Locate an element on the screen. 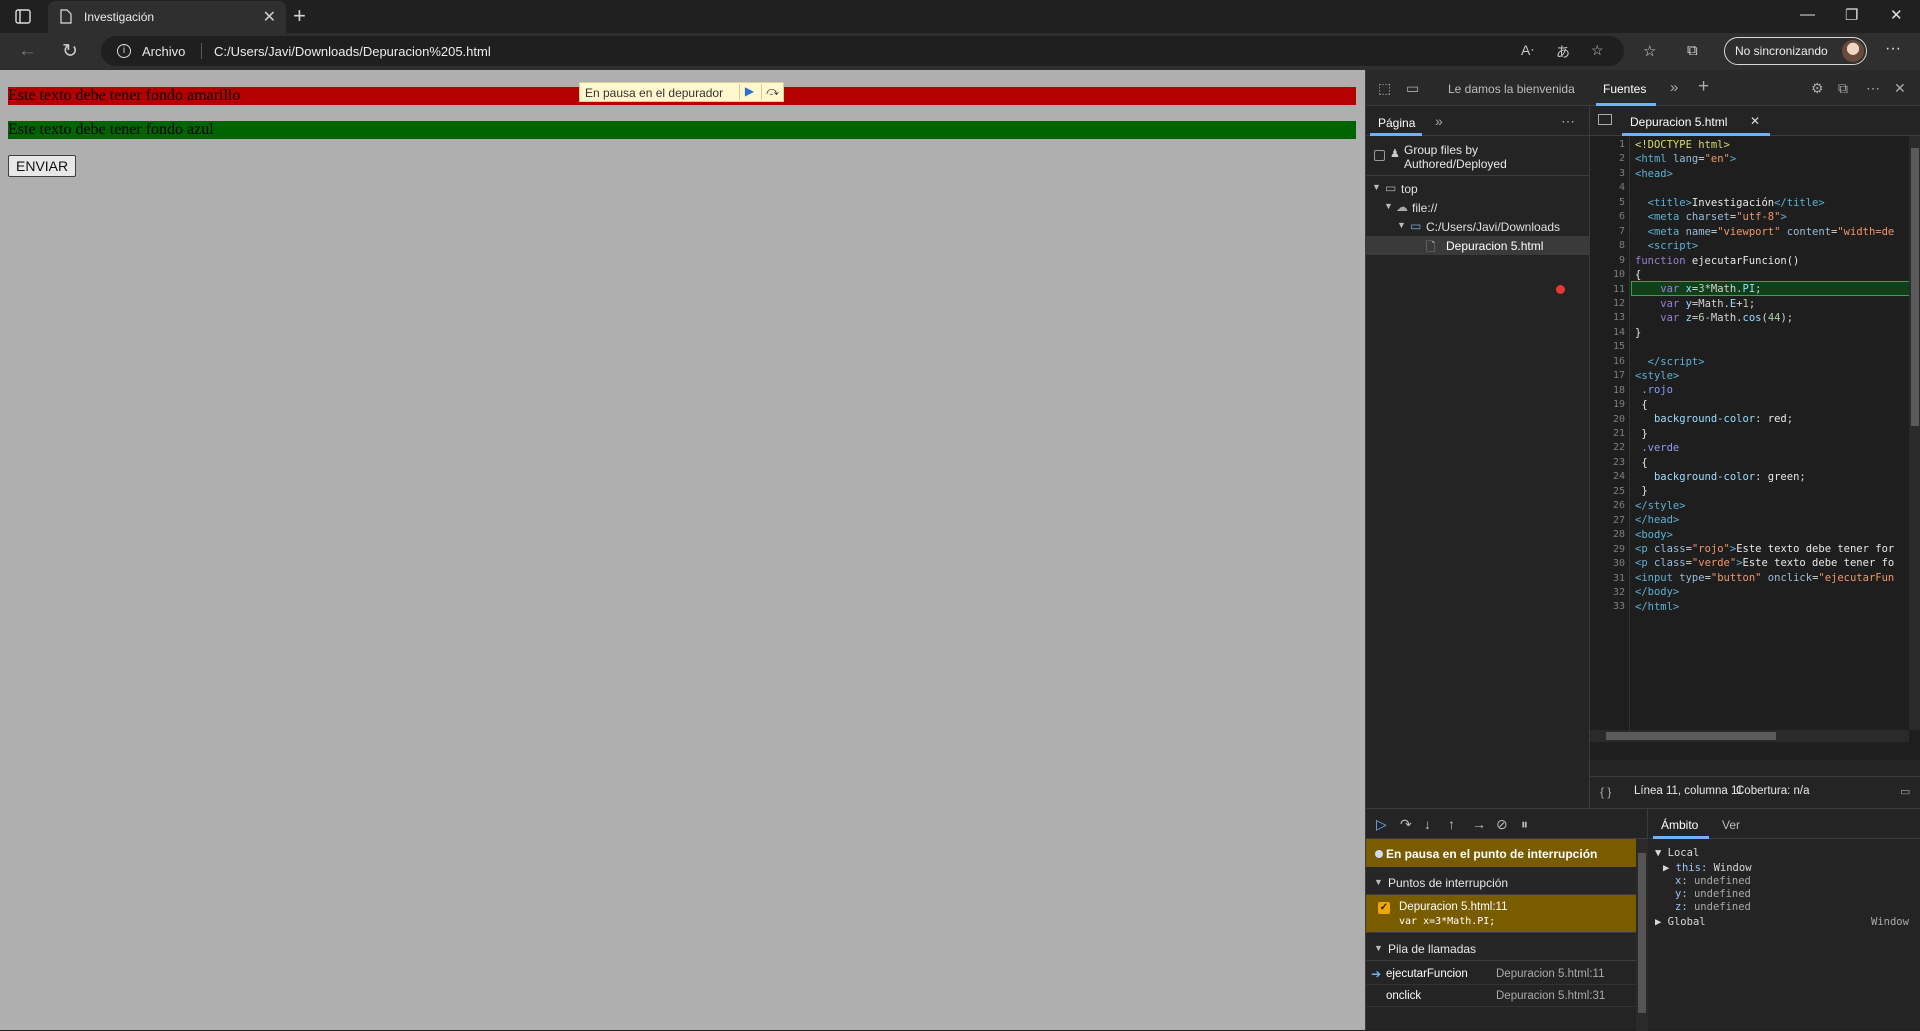  reload-button: ↻ is located at coordinates (70, 51).